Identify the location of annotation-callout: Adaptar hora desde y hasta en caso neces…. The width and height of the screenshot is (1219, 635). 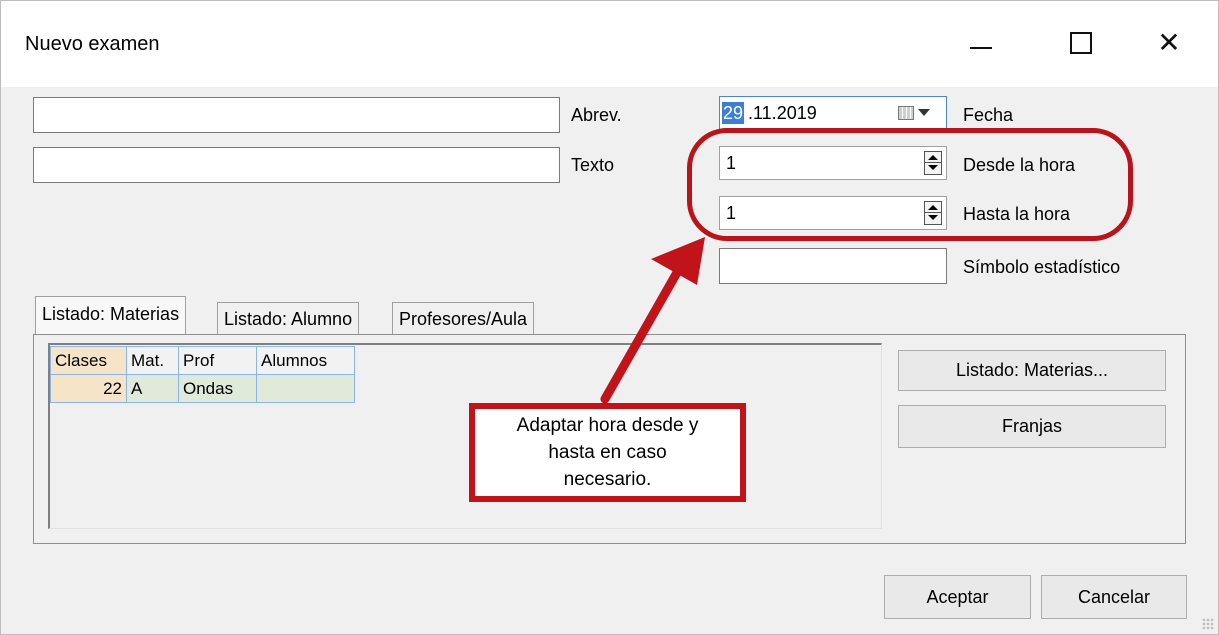
(607, 452).